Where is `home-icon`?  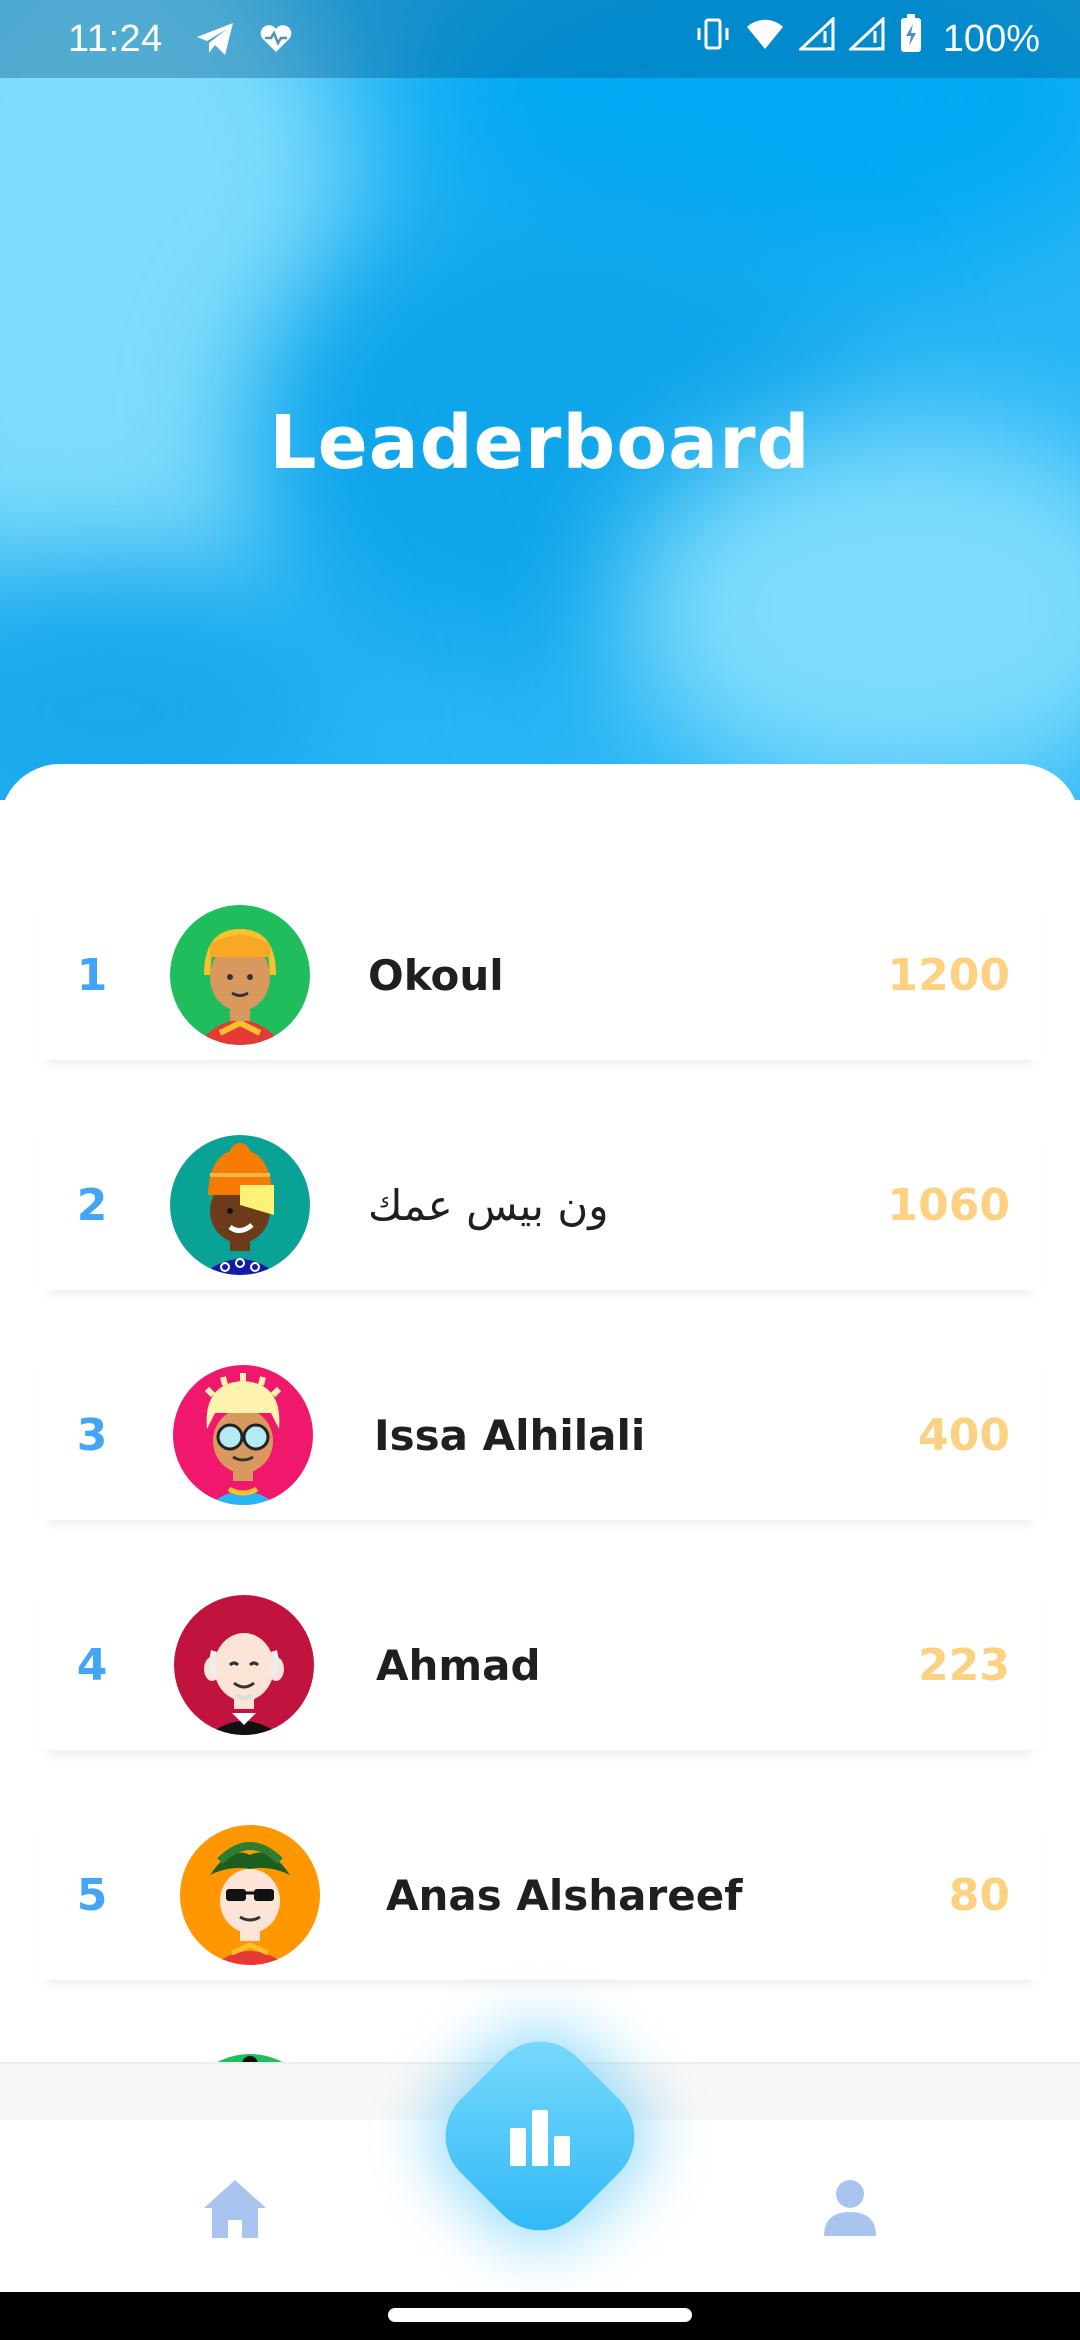 home-icon is located at coordinates (235, 2209).